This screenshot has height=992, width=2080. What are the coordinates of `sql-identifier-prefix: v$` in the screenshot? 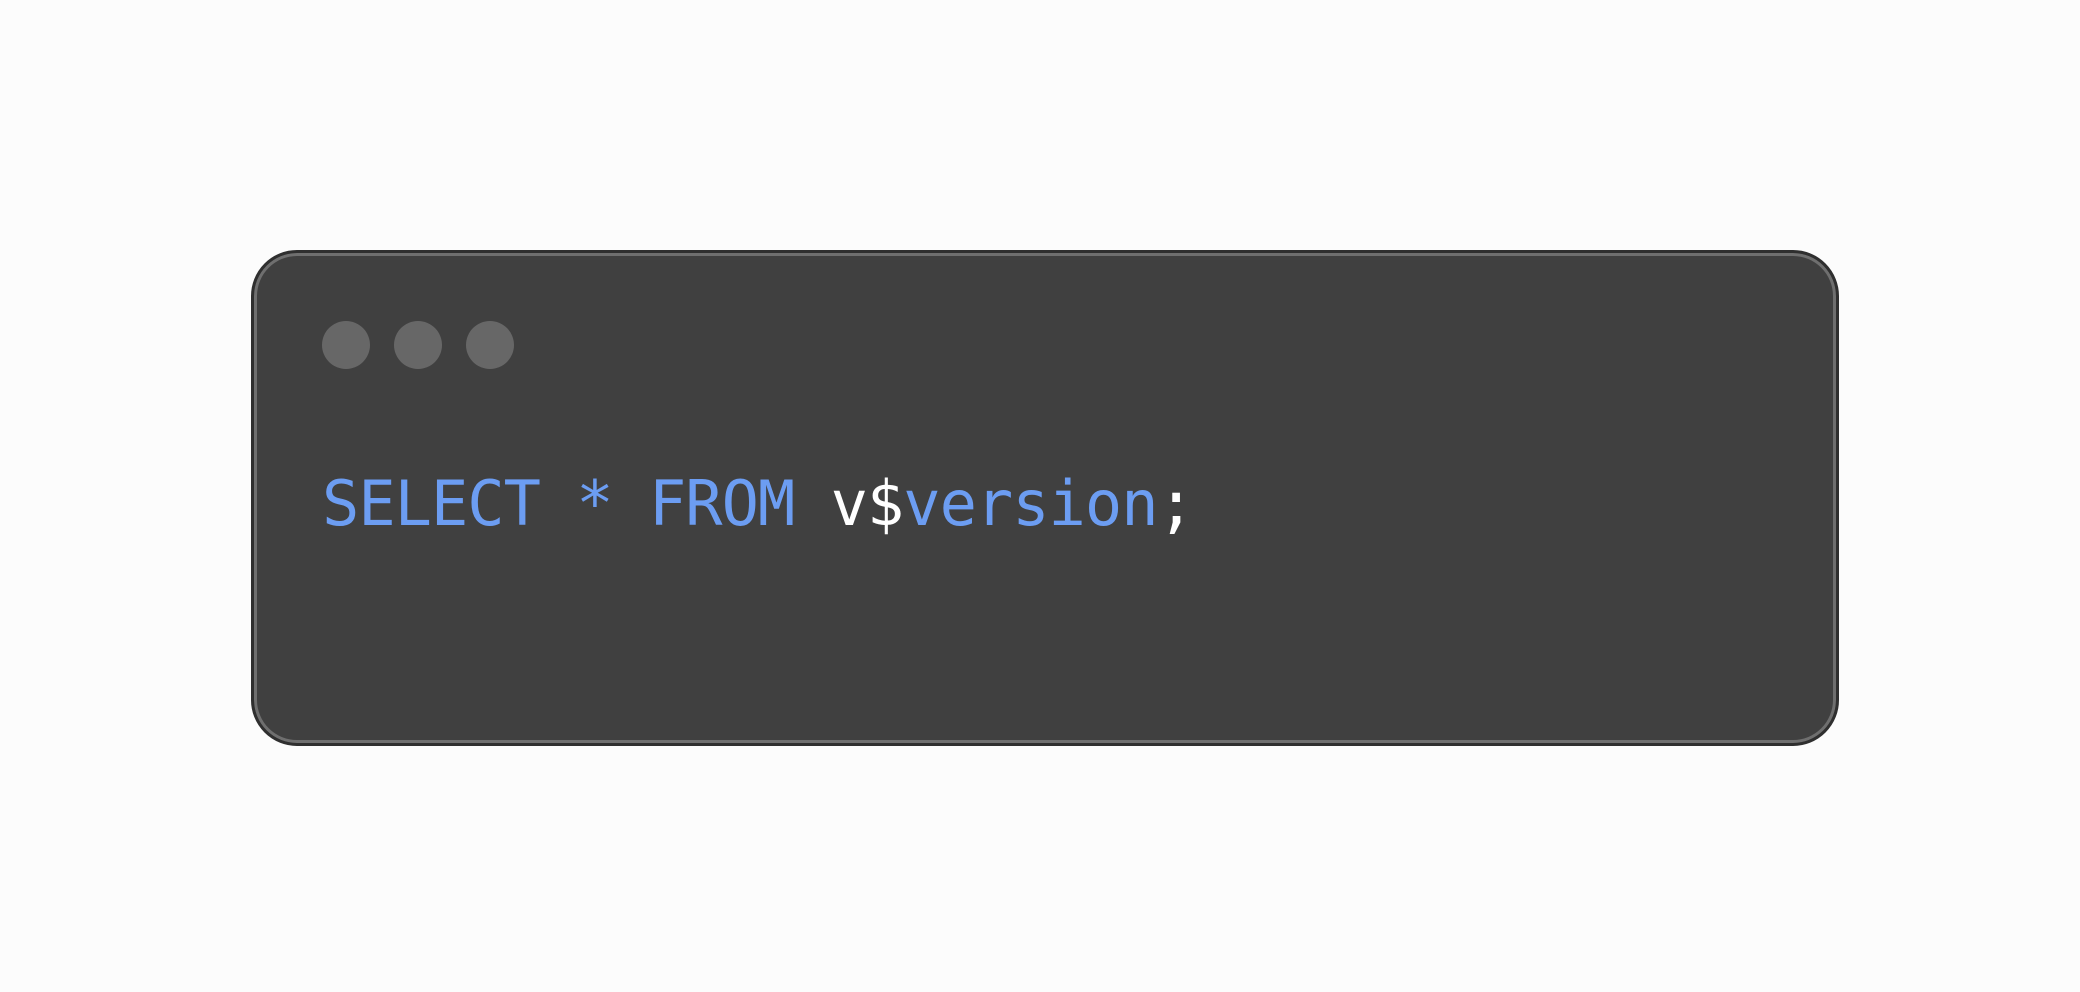 It's located at (867, 503).